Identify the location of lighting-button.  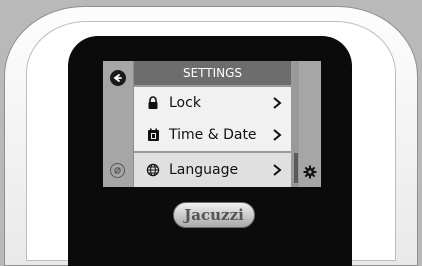
(117, 170).